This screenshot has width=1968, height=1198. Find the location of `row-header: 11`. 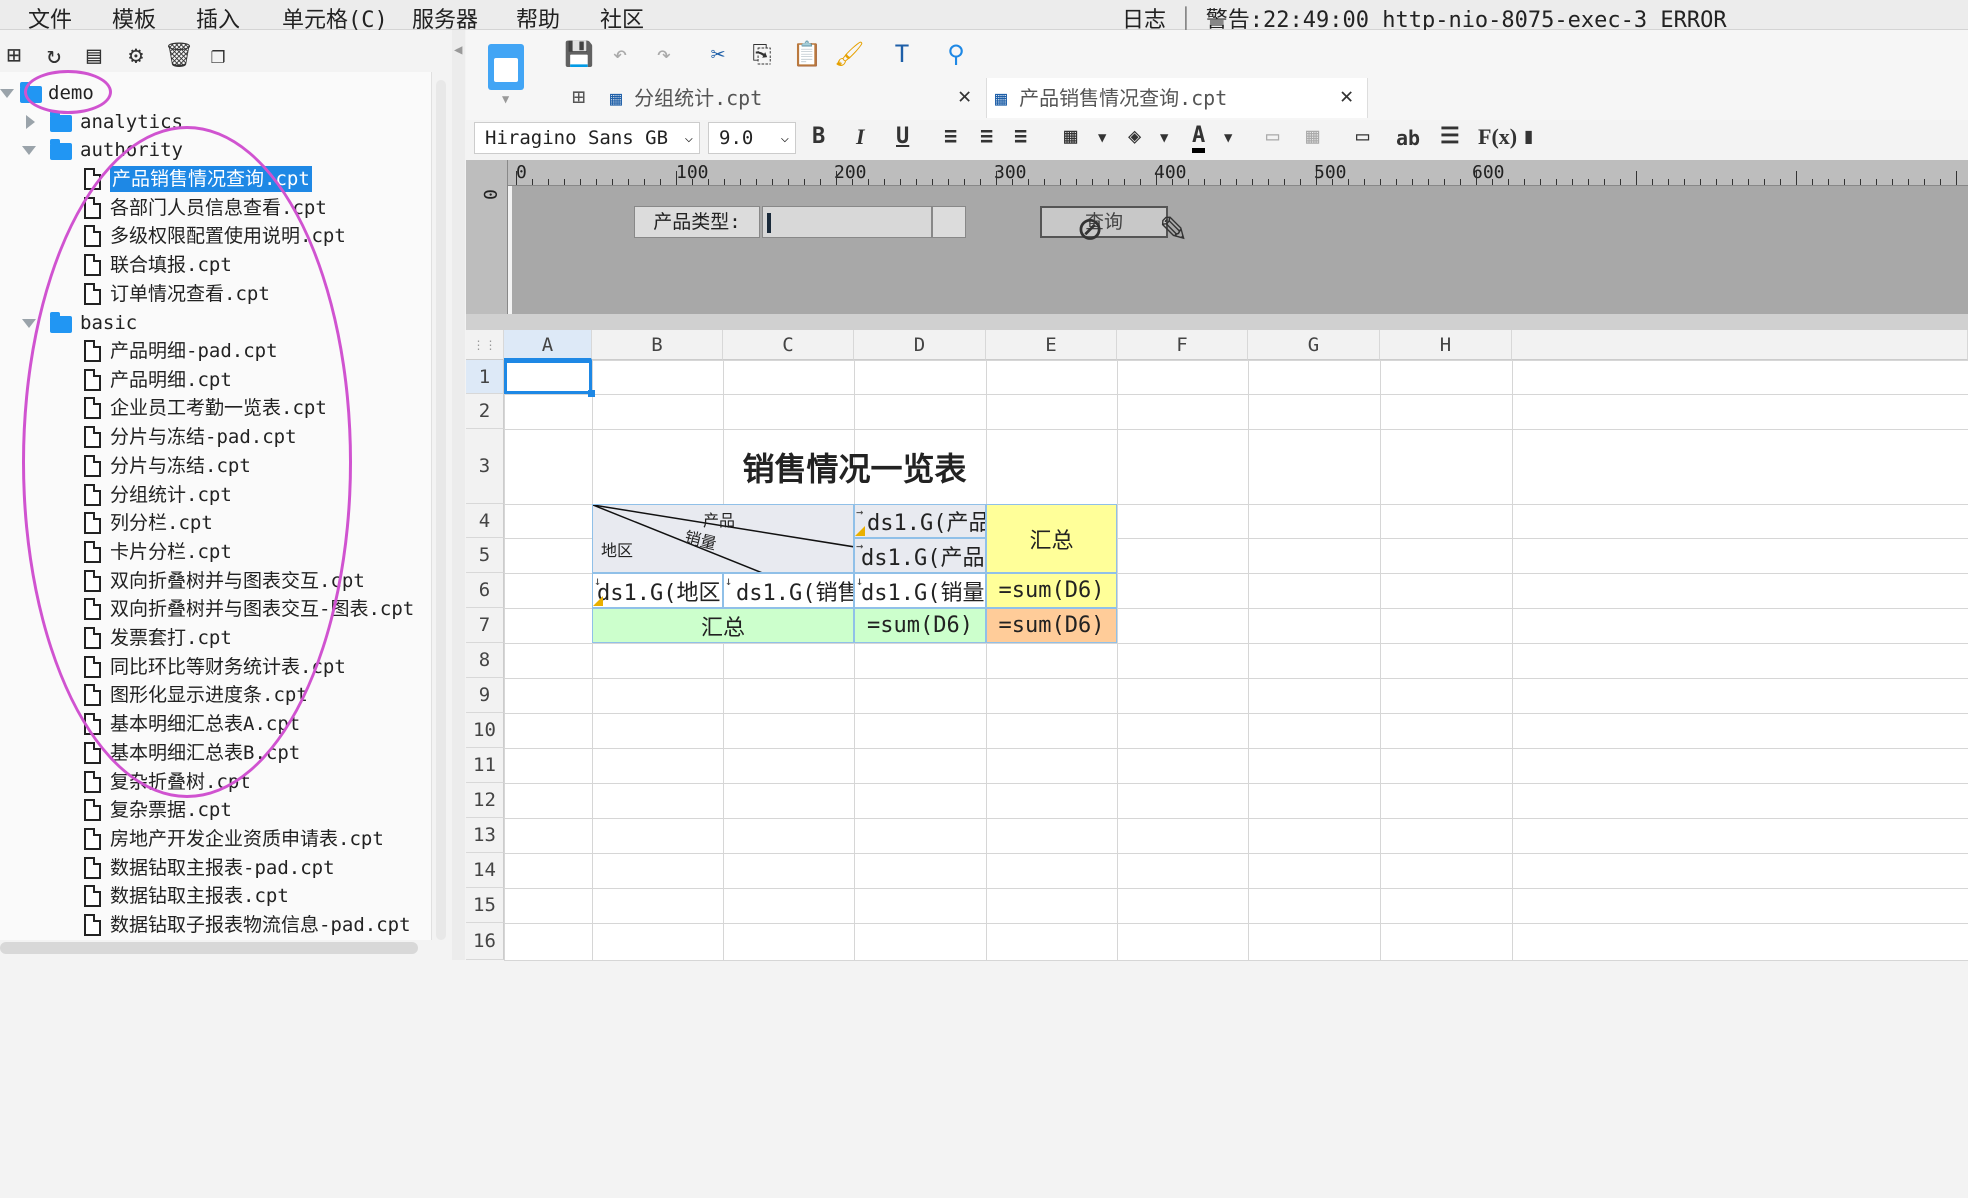

row-header: 11 is located at coordinates (485, 765).